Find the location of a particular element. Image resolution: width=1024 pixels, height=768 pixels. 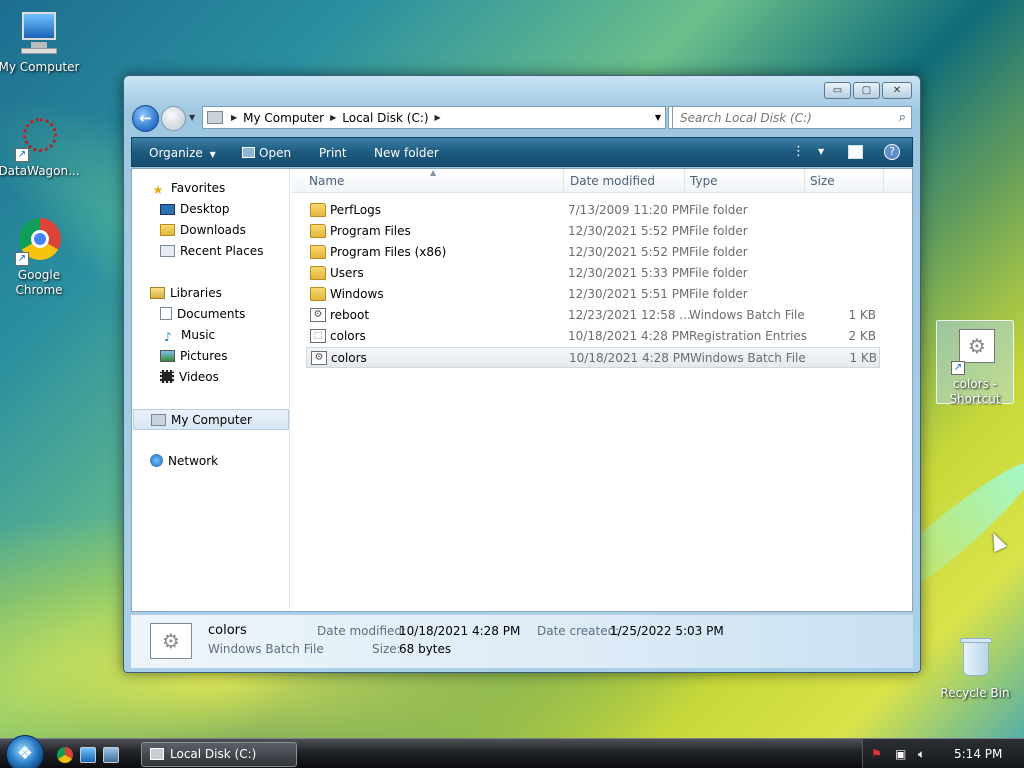

desktop-icon-recycle-bin: Recycle Bin is located at coordinates (975, 668).